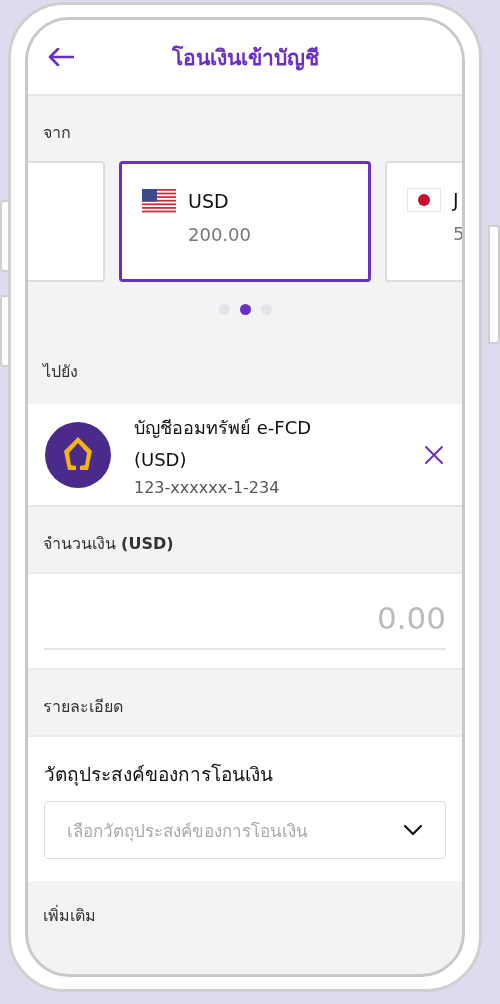  What do you see at coordinates (78, 454) in the screenshot?
I see `bank-logo-icon` at bounding box center [78, 454].